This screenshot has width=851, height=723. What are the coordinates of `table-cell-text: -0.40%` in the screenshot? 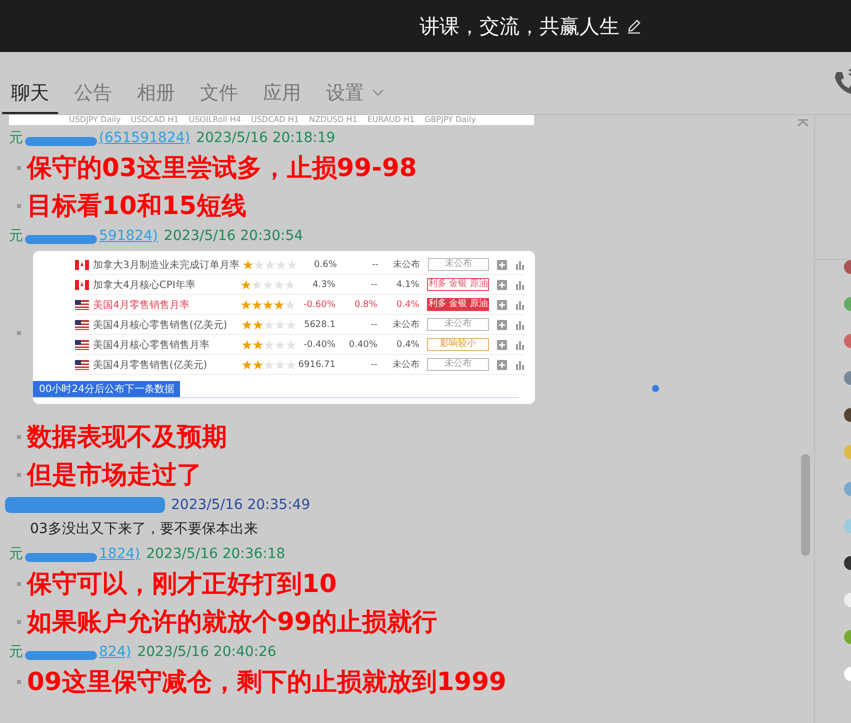 It's located at (319, 345).